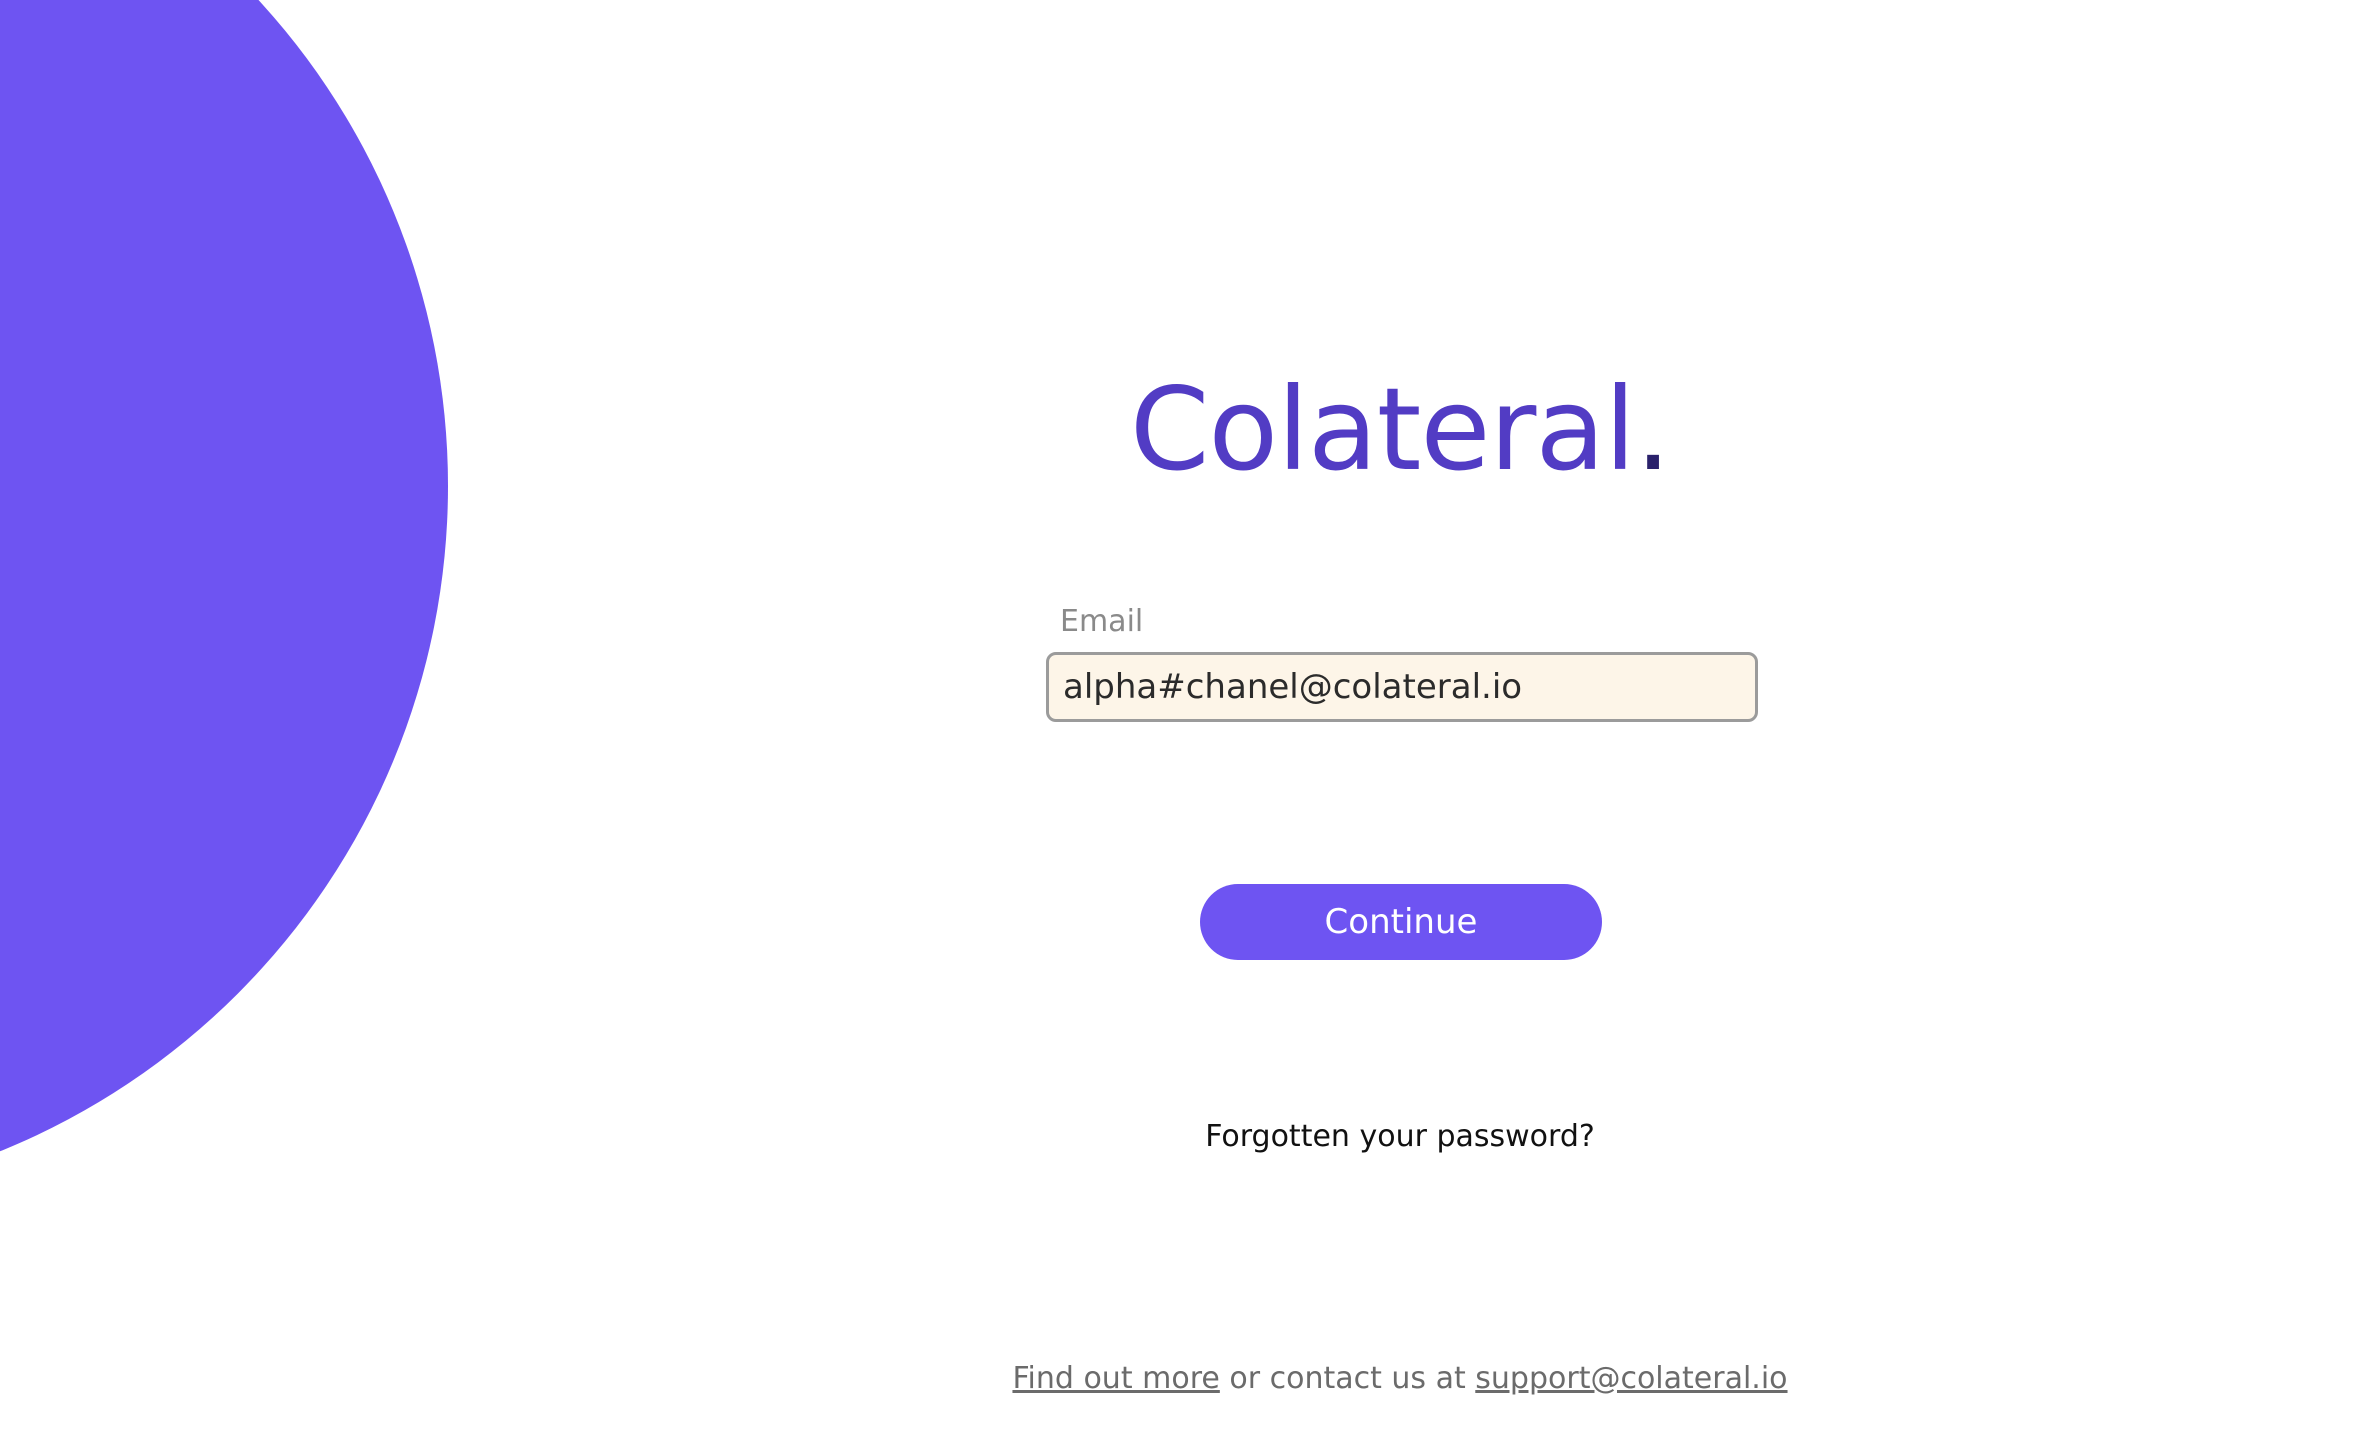 The height and width of the screenshot is (1432, 2356). I want to click on brand-logo: Colateral., so click(1400, 430).